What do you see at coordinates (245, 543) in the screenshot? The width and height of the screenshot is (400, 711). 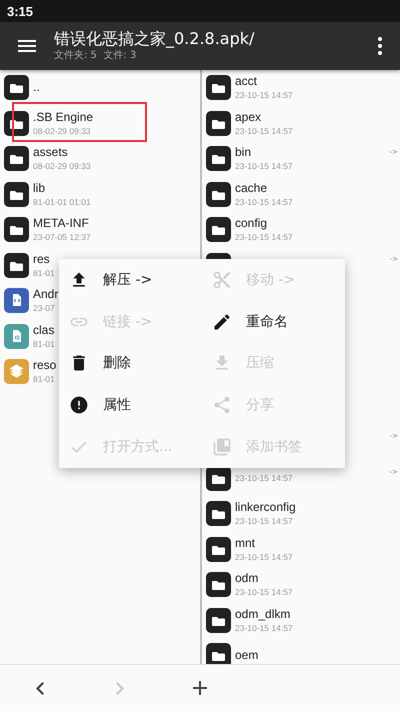 I see `file-name: mnt` at bounding box center [245, 543].